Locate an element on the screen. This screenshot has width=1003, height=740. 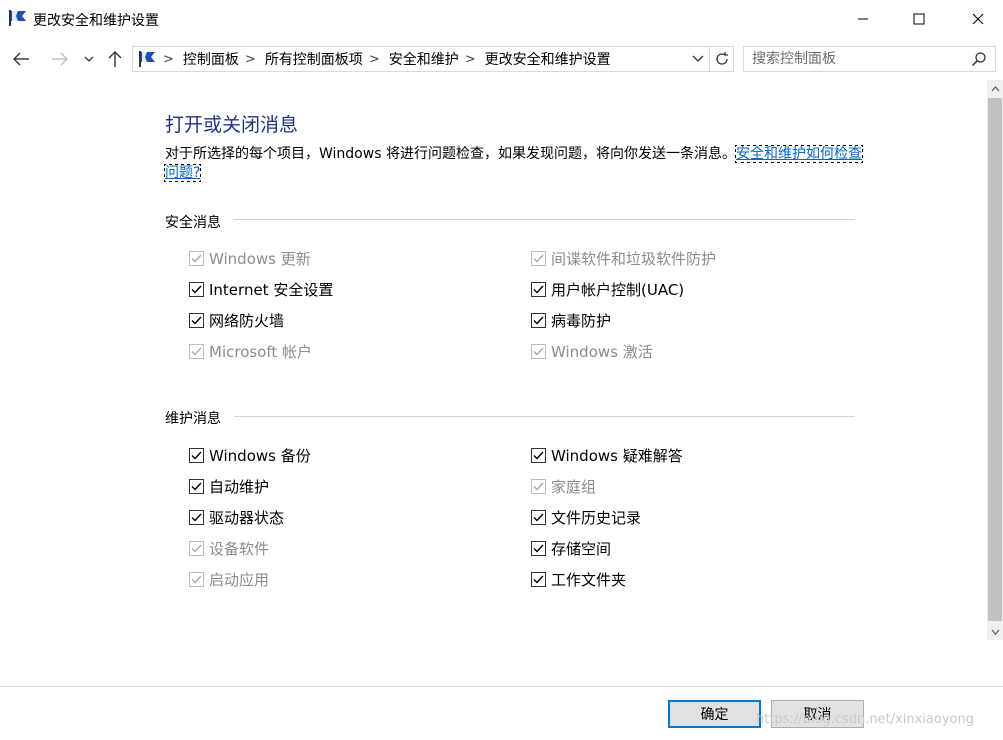
checkbox-label: Windows 激活 is located at coordinates (602, 351).